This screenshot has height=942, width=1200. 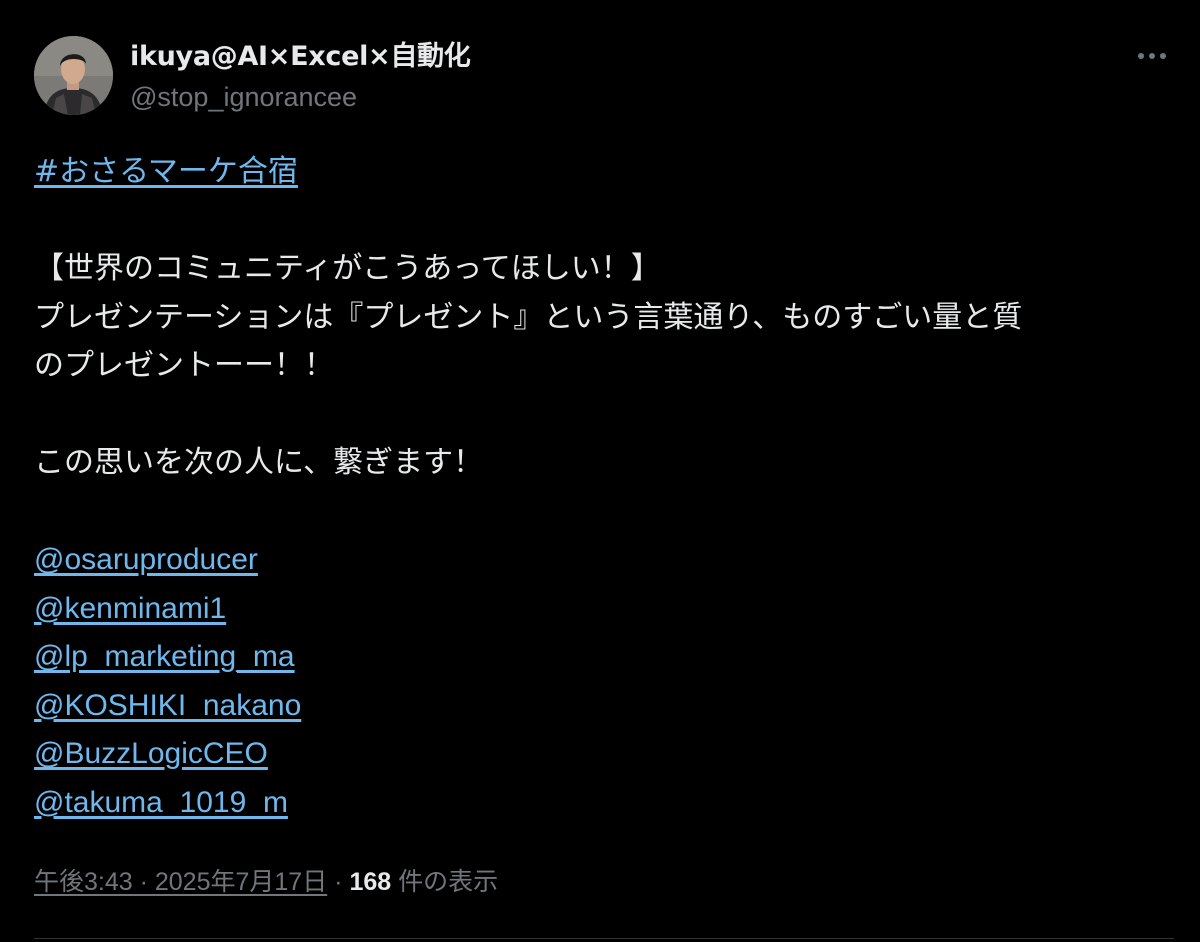 I want to click on timestamp-link: 午後3:43 · 2025年7月17日, so click(x=180, y=882).